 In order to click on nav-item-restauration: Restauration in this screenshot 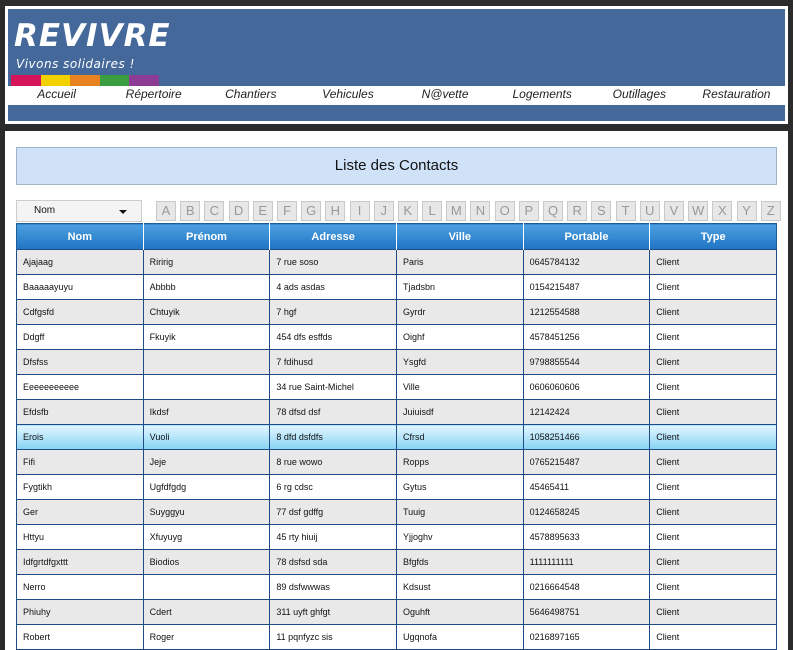, I will do `click(736, 95)`.